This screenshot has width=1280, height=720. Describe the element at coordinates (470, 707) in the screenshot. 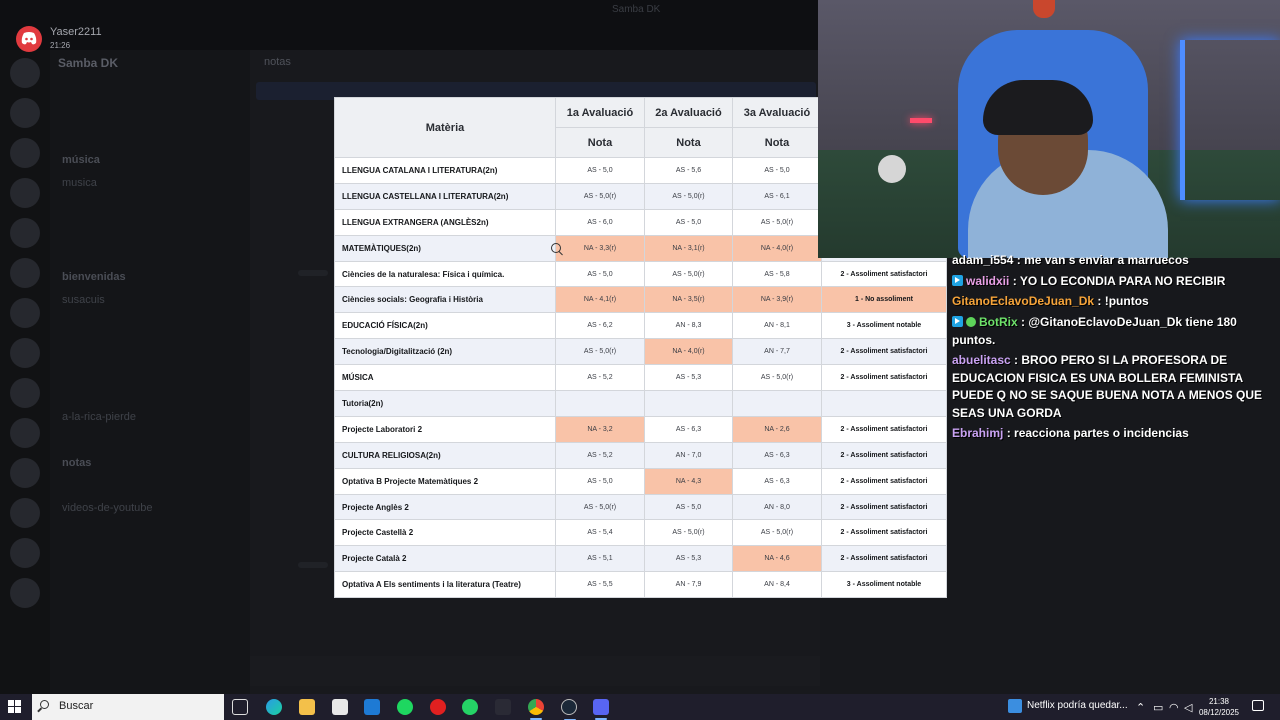

I see `whatsapp-icon` at that location.